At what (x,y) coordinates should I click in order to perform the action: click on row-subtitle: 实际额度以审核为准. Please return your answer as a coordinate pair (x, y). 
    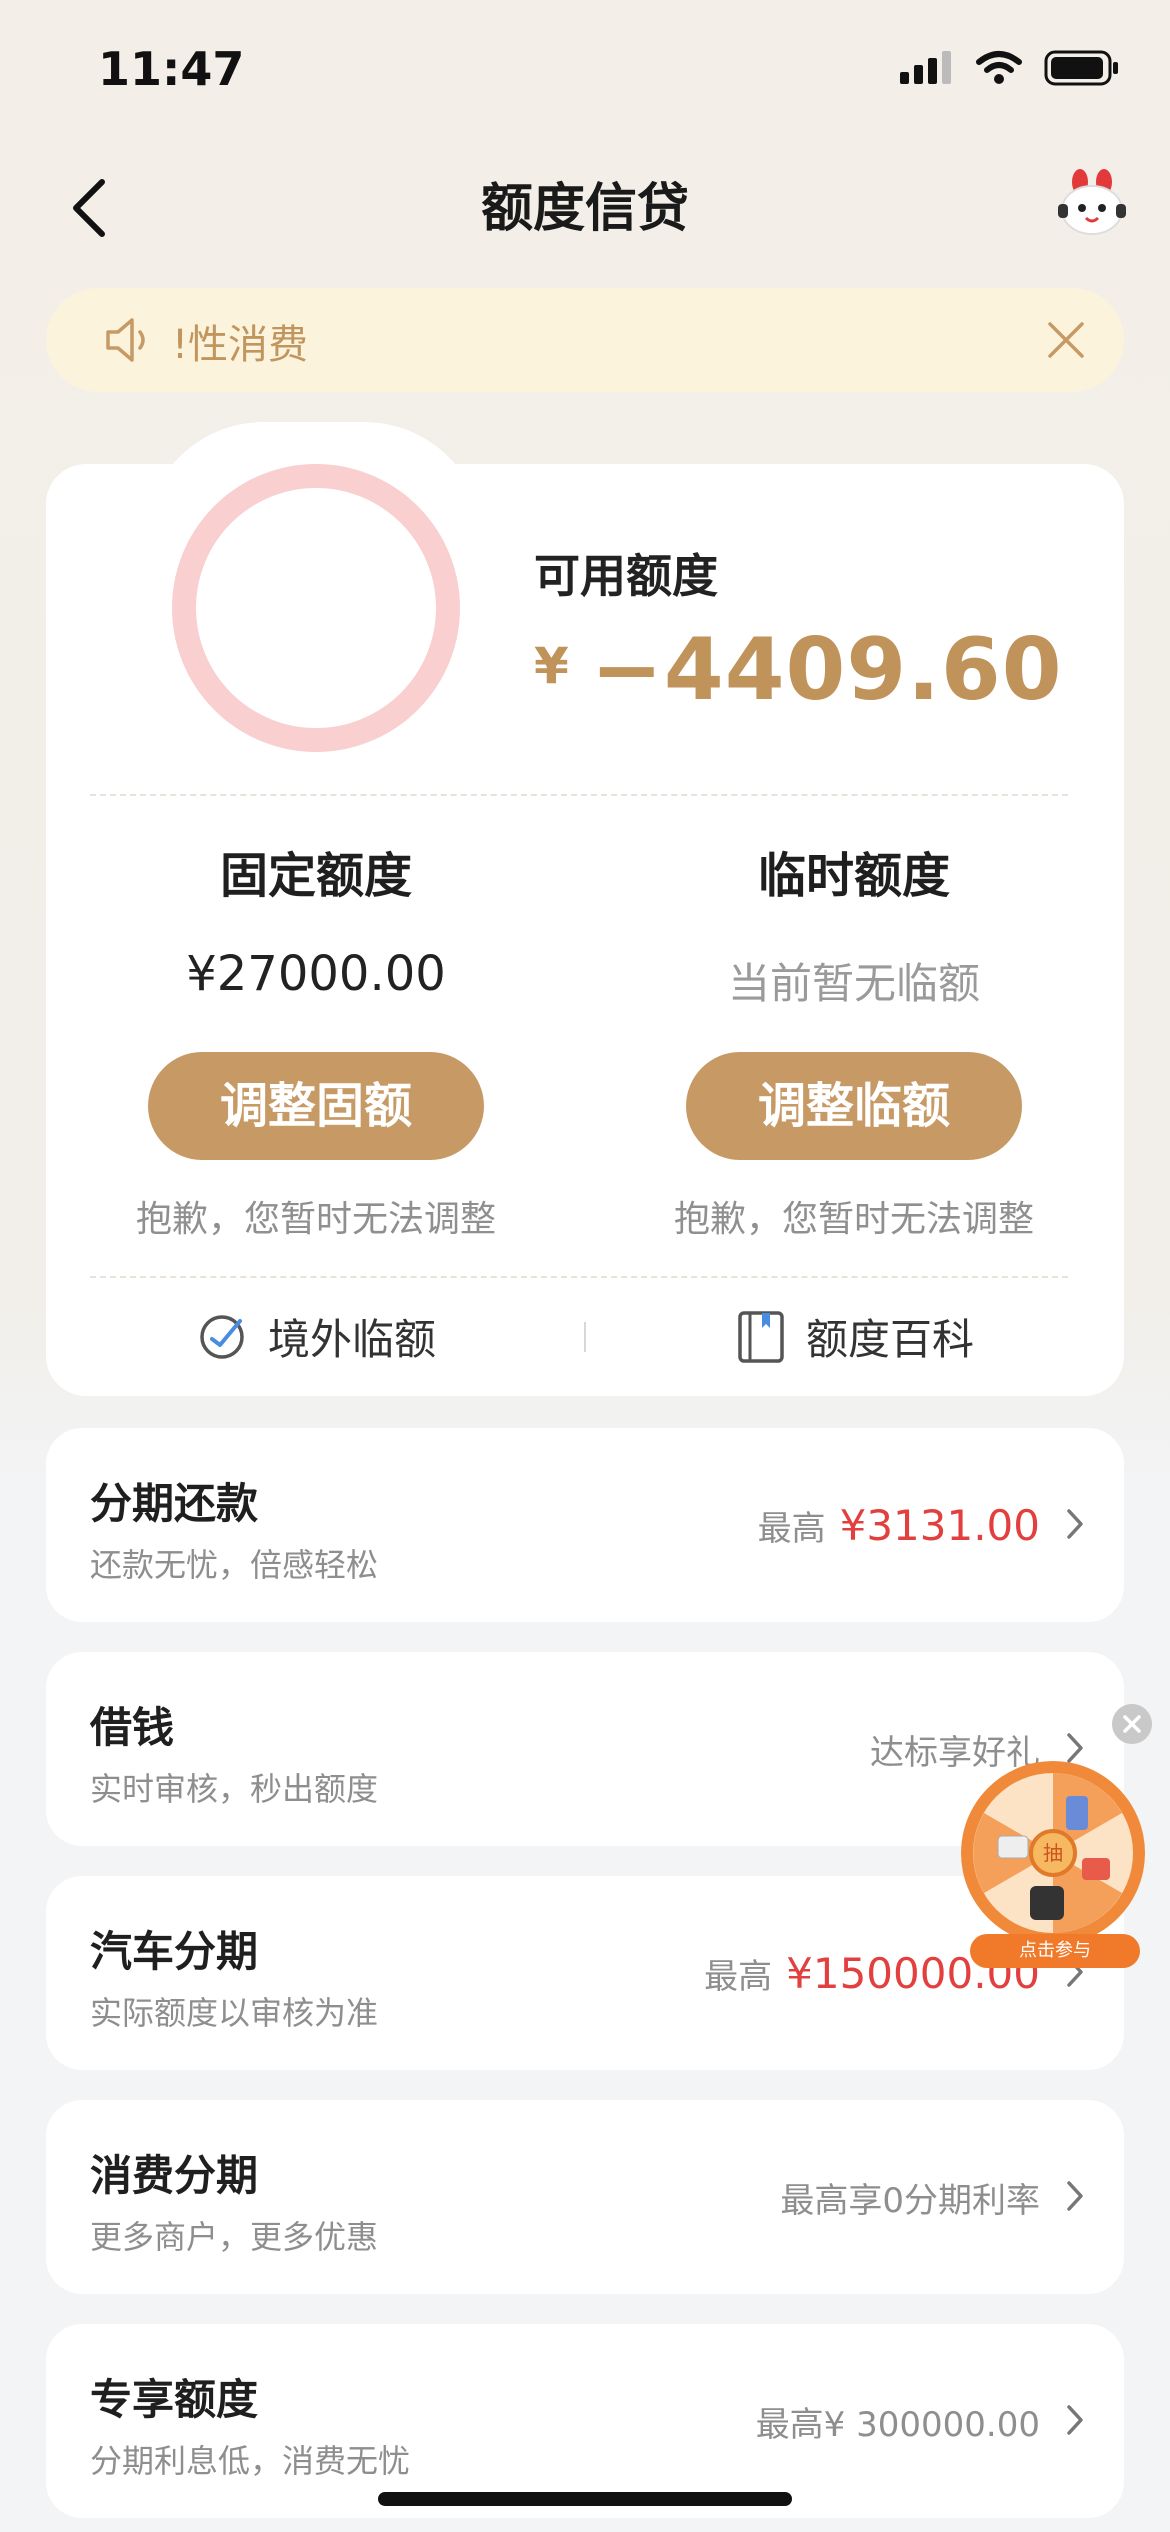
    Looking at the image, I should click on (234, 2013).